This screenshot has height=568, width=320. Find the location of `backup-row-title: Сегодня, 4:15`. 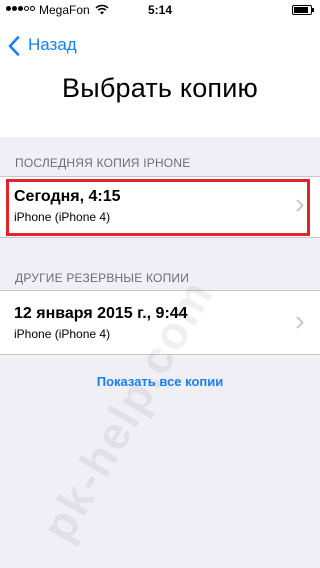

backup-row-title: Сегодня, 4:15 is located at coordinates (67, 196).